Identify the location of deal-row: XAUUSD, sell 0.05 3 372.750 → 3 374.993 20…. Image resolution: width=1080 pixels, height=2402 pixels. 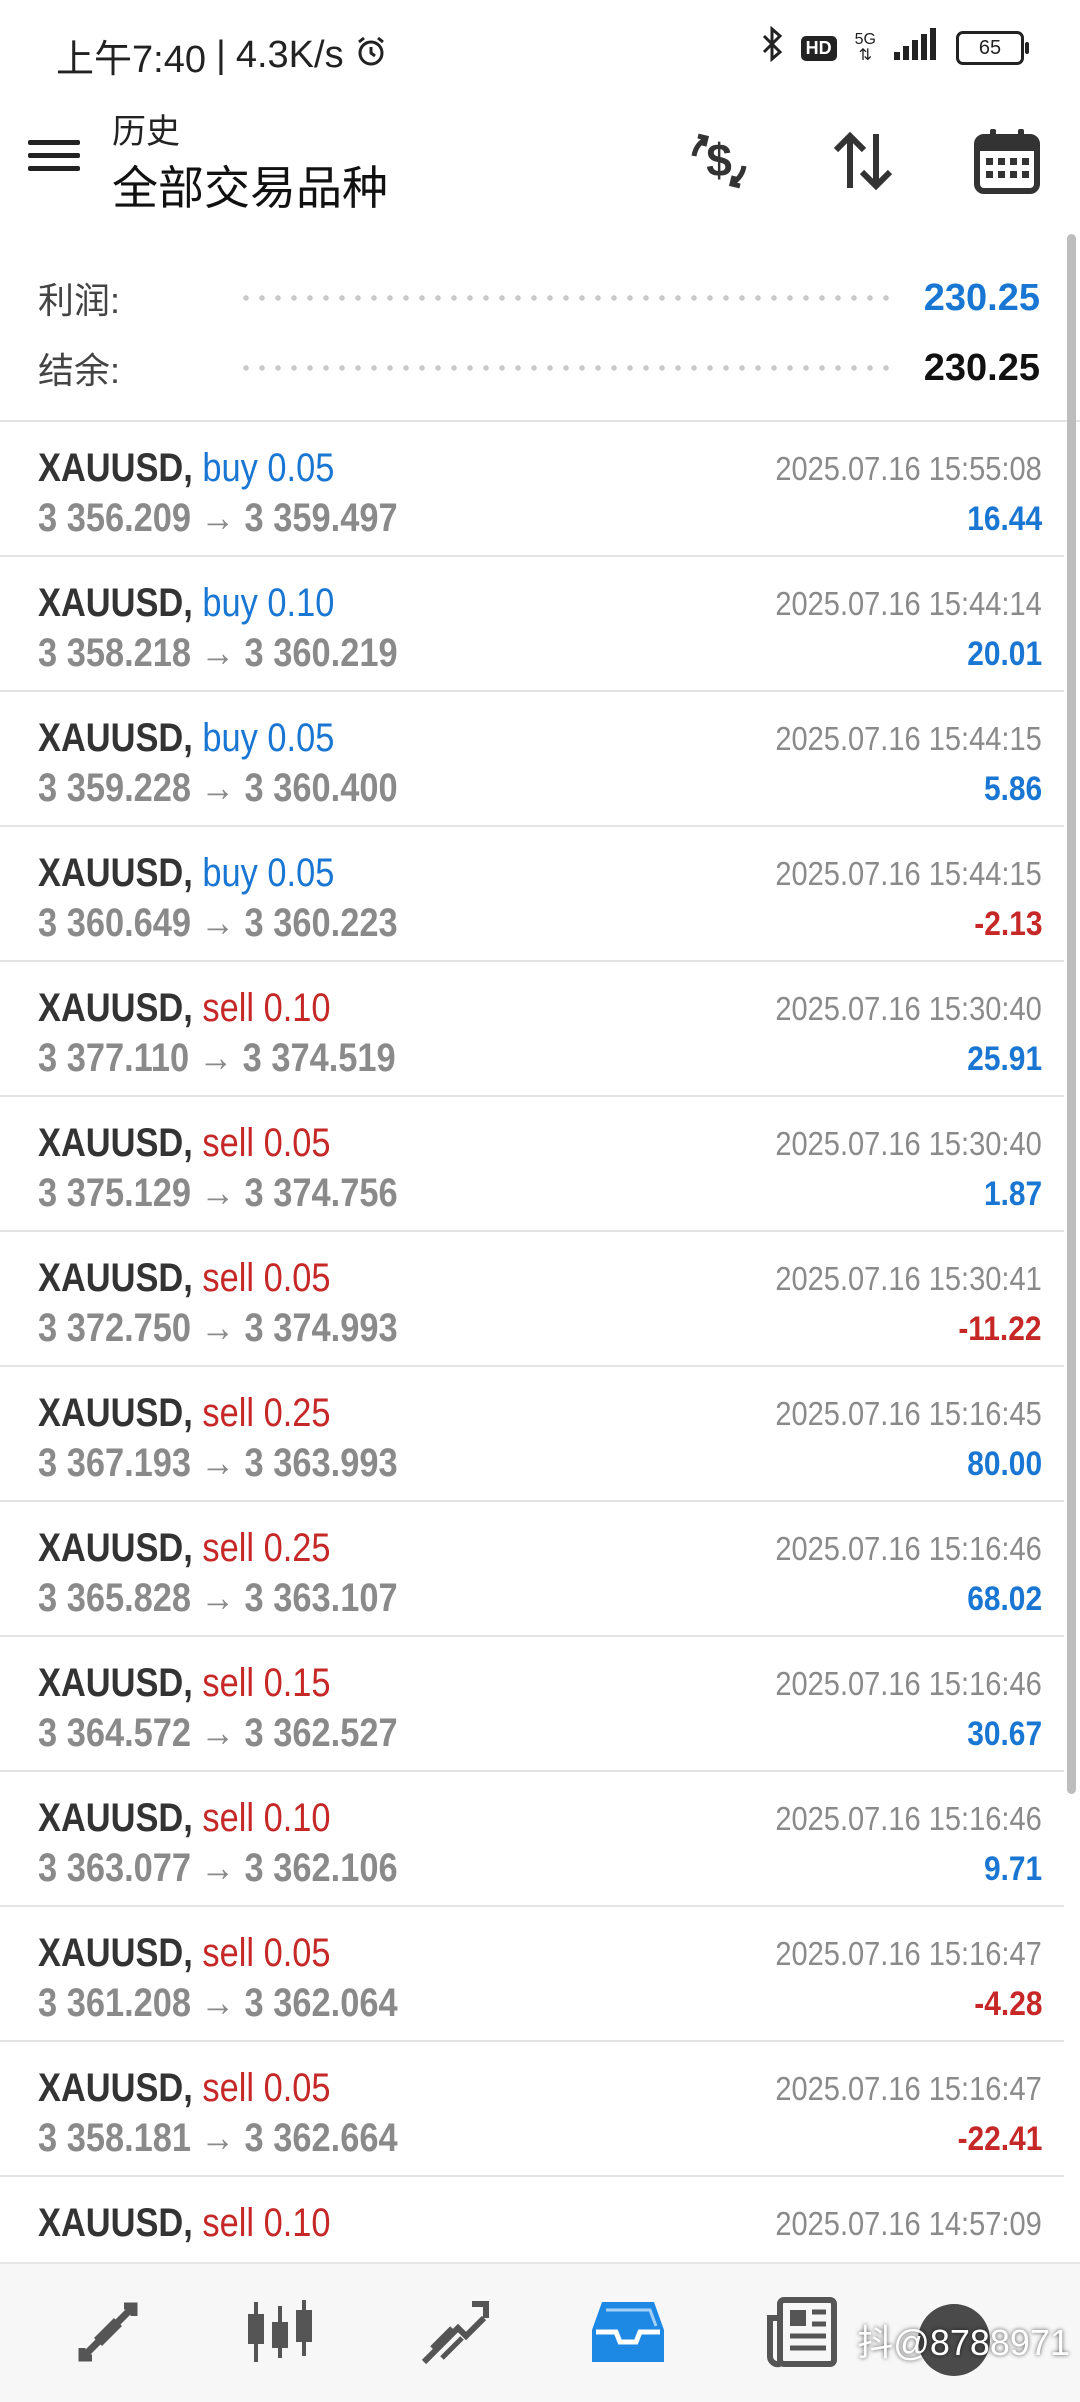
(532, 1299).